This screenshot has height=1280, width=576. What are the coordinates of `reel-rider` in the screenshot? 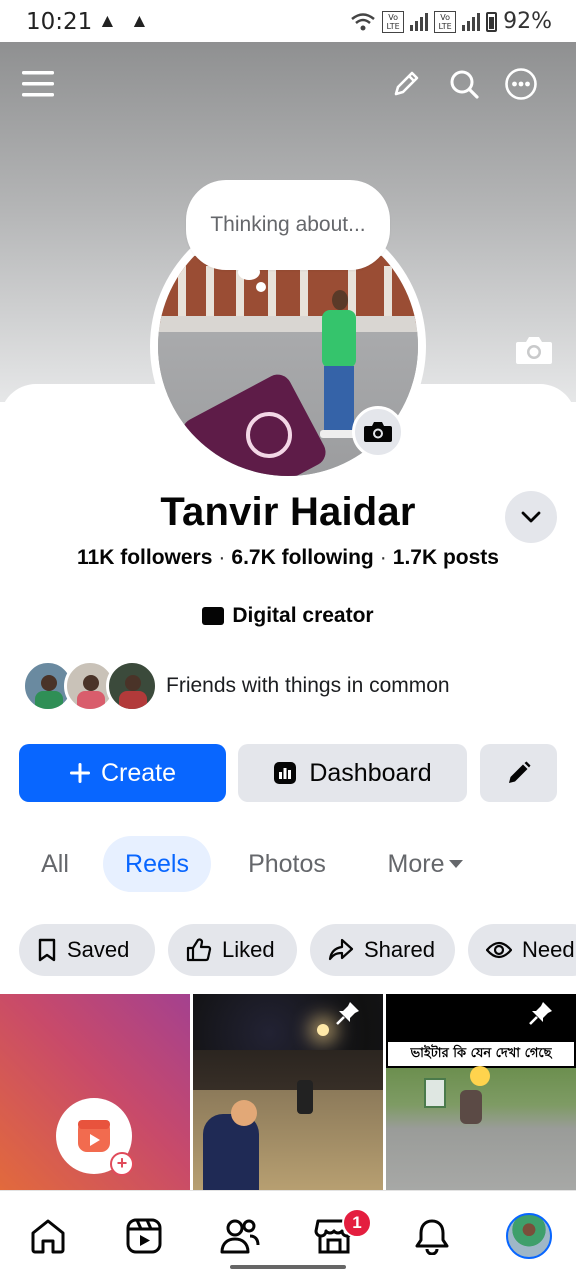 It's located at (471, 1107).